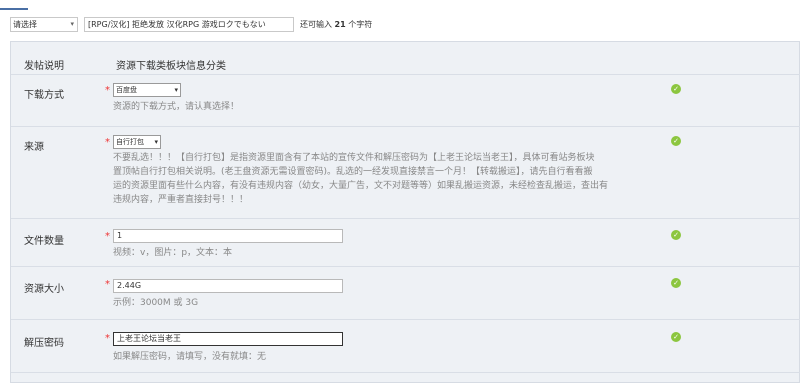  What do you see at coordinates (44, 241) in the screenshot?
I see `file-count-label: 文件数量` at bounding box center [44, 241].